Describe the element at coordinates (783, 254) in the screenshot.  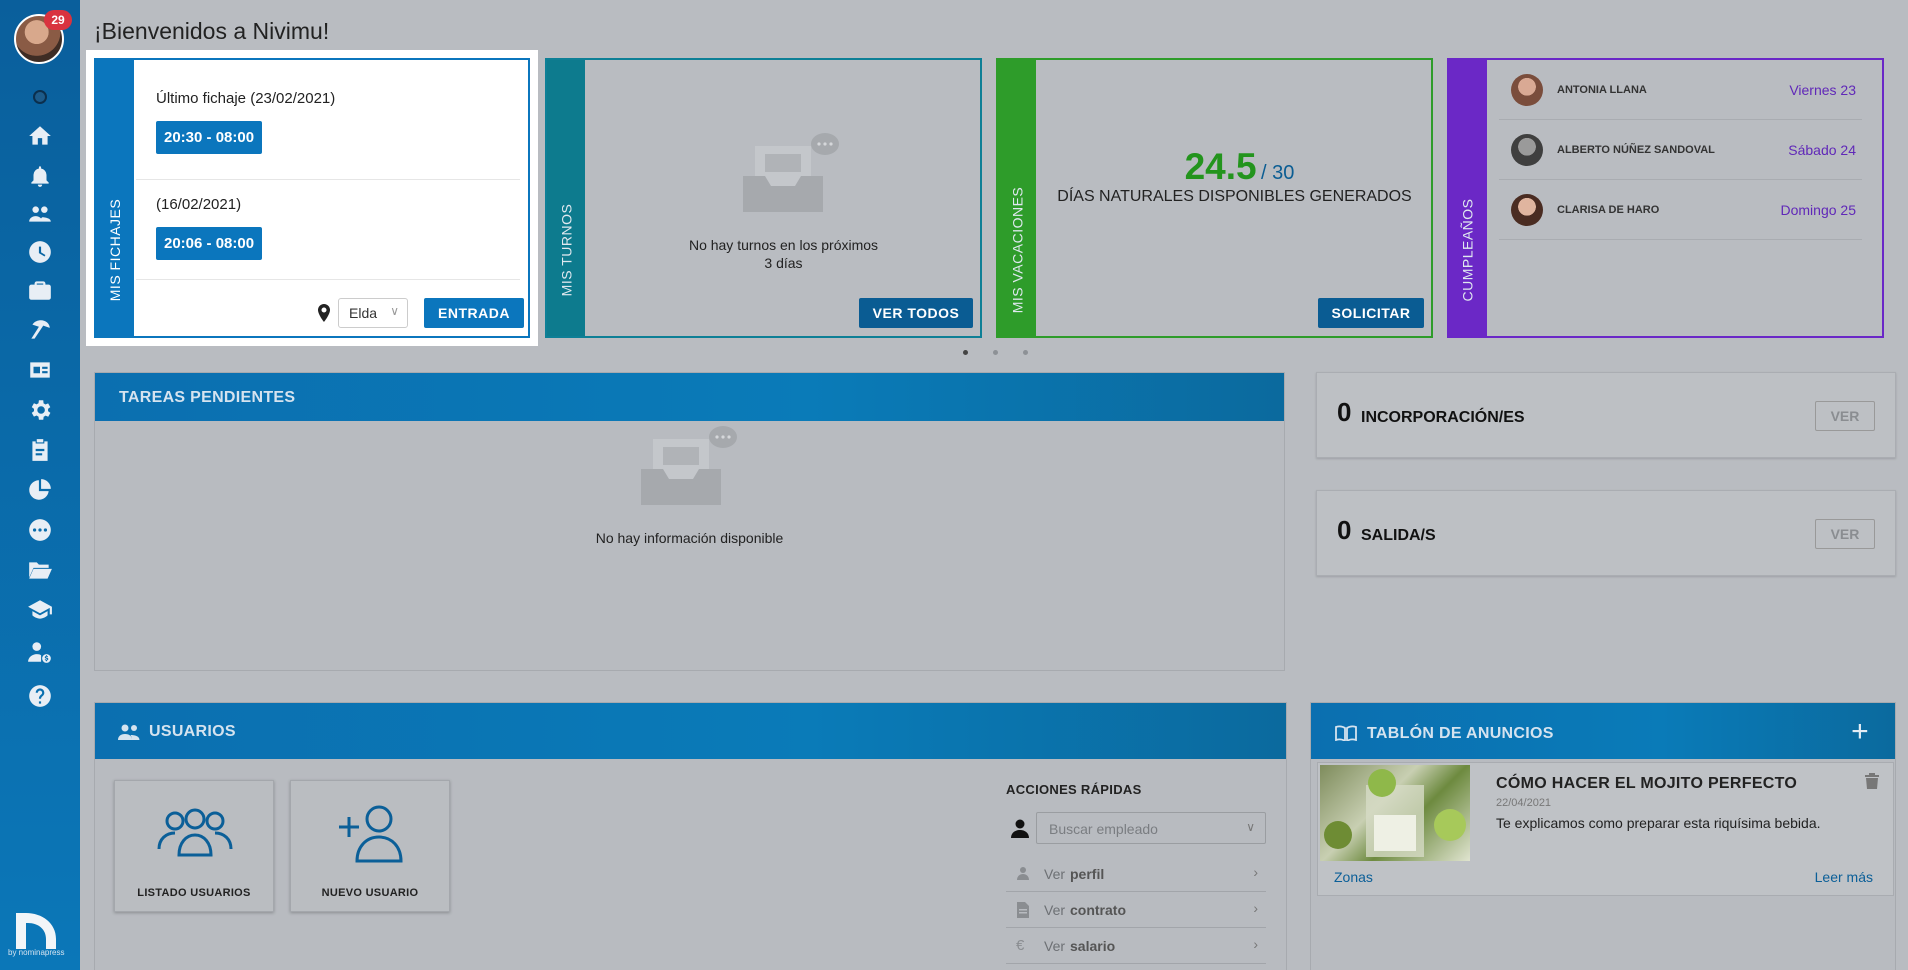
I see `turnos-empty-message: No hay turnos en los próximos 3 días` at that location.